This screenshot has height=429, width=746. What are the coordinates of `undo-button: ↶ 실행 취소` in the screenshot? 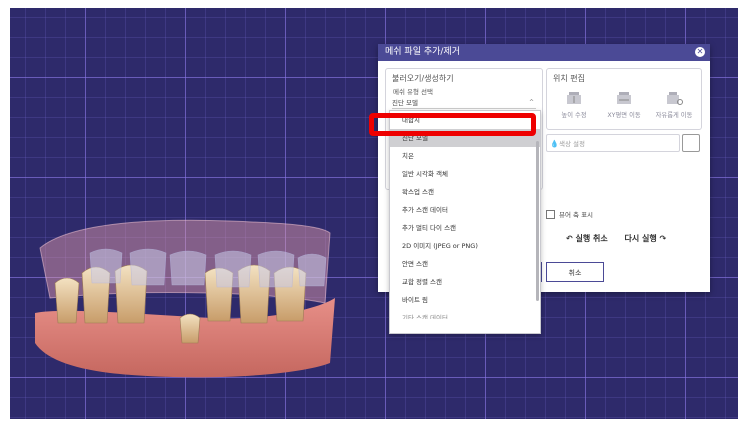 It's located at (587, 238).